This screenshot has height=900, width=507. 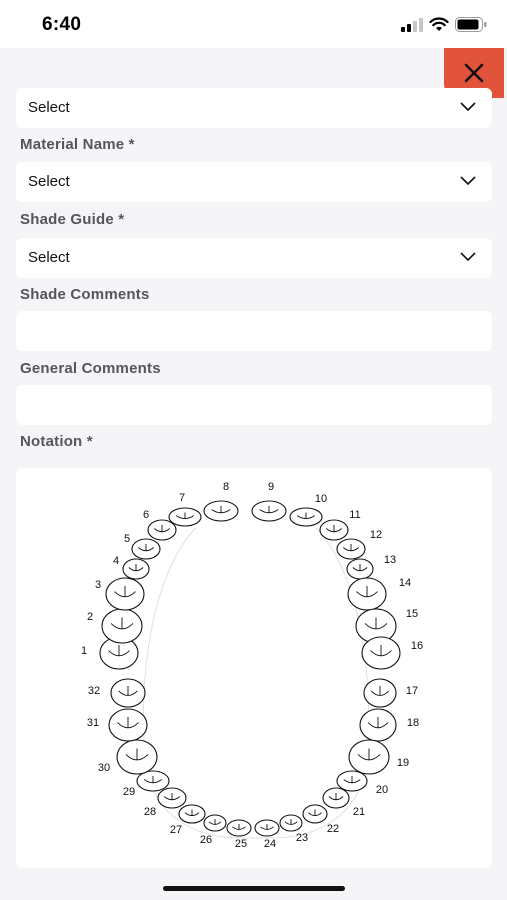 I want to click on shade-comments-label: Shade Comments, so click(x=85, y=294).